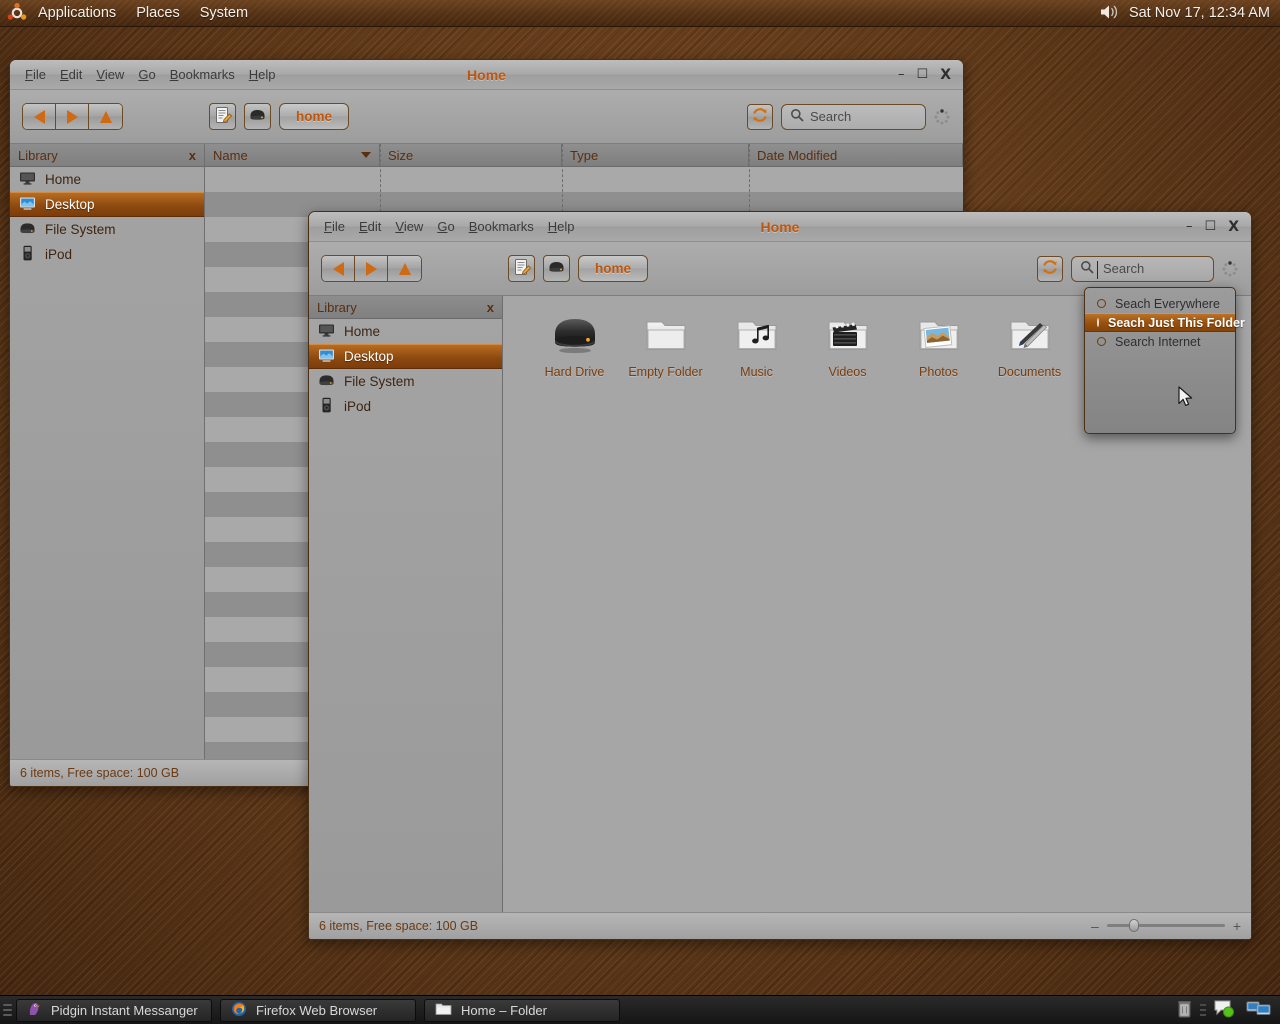  I want to click on panel-menu-system: System, so click(224, 13).